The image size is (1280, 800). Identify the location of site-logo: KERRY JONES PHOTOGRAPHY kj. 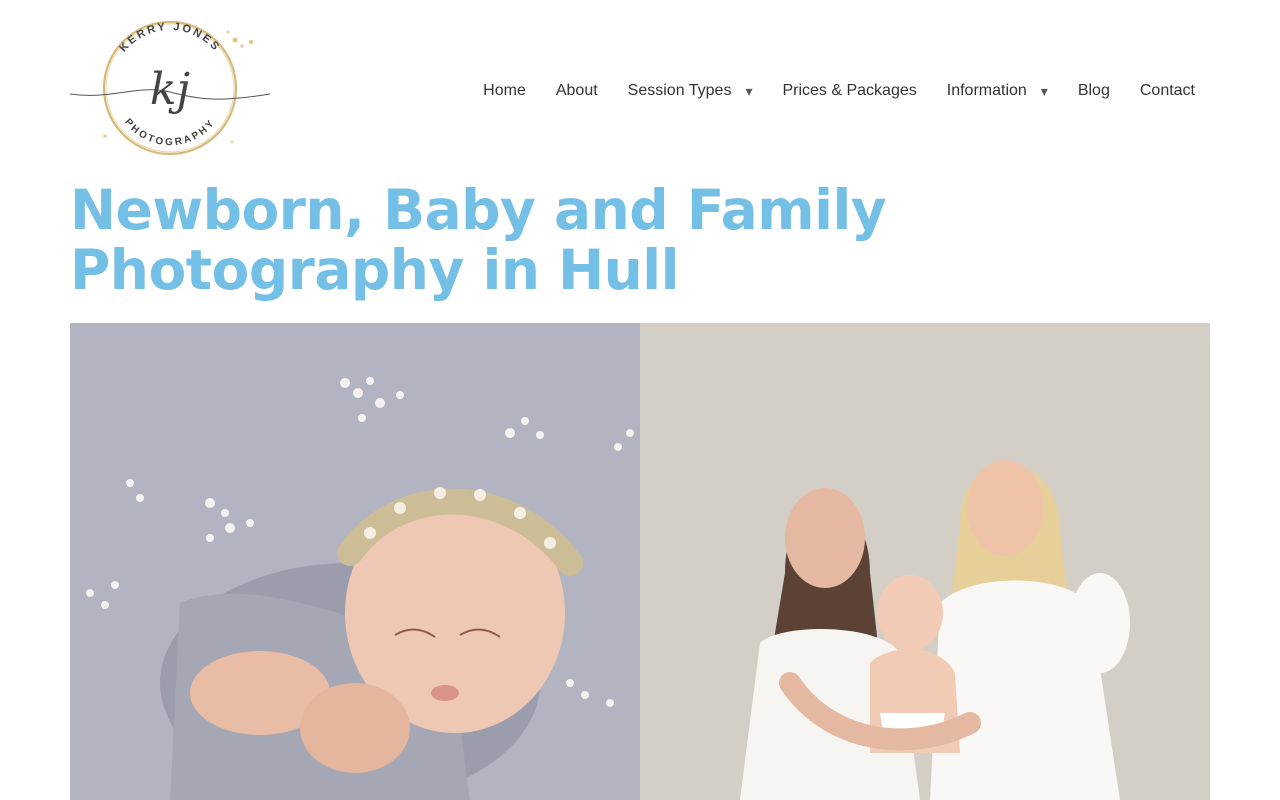
(170, 88).